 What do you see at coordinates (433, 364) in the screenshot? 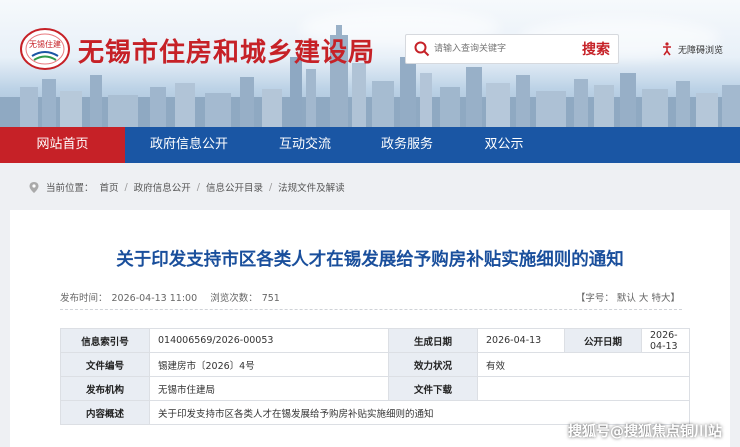
I see `status-label: 效力状况` at bounding box center [433, 364].